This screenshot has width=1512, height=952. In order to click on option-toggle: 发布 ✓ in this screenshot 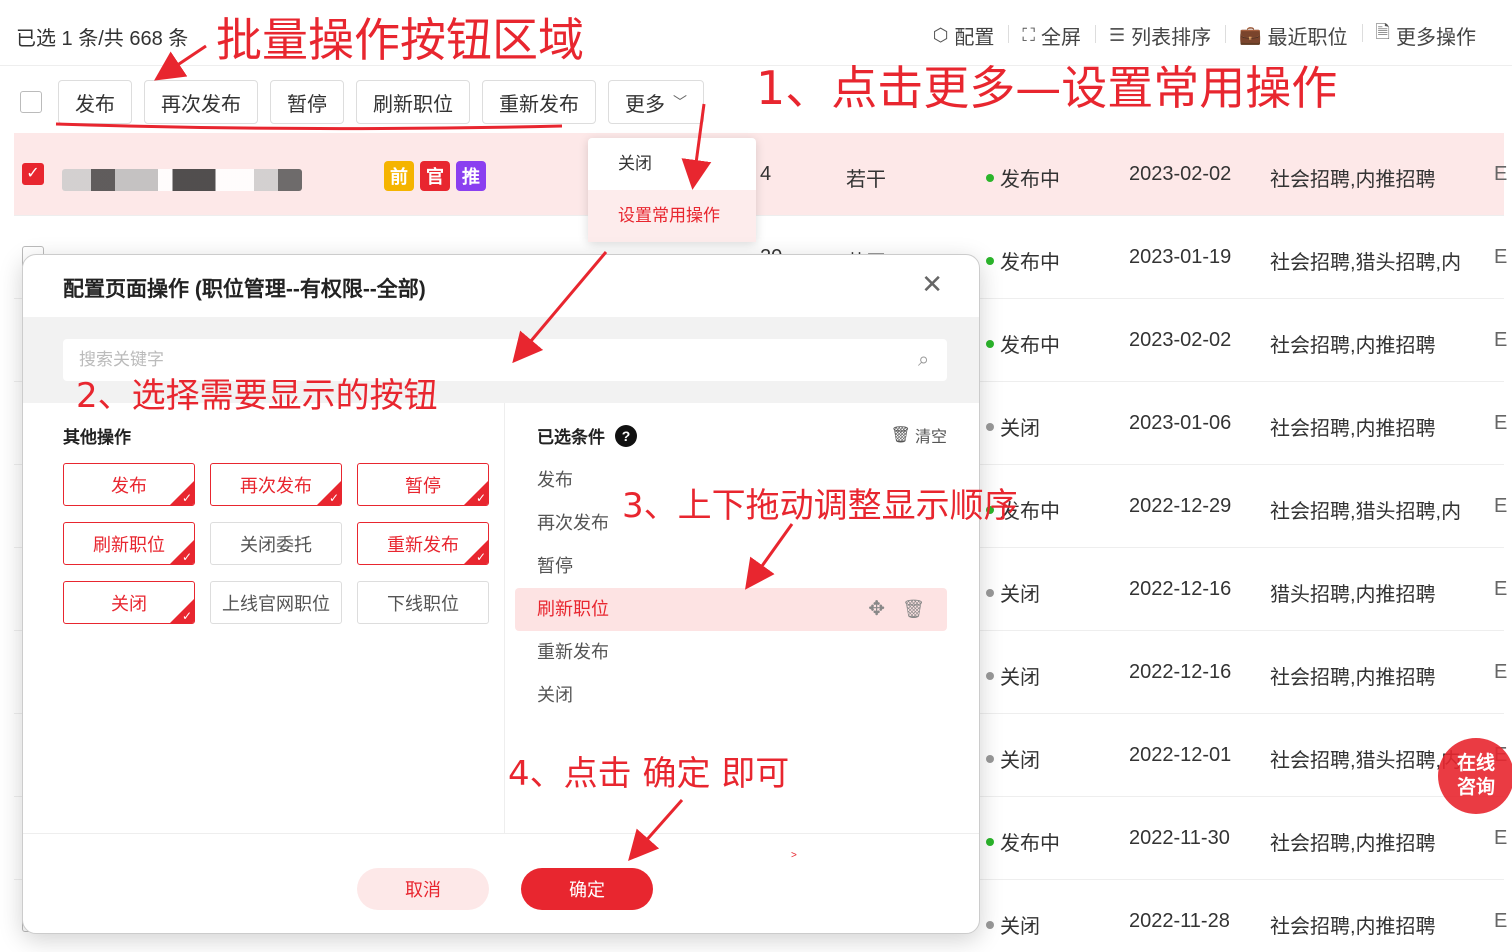, I will do `click(129, 484)`.